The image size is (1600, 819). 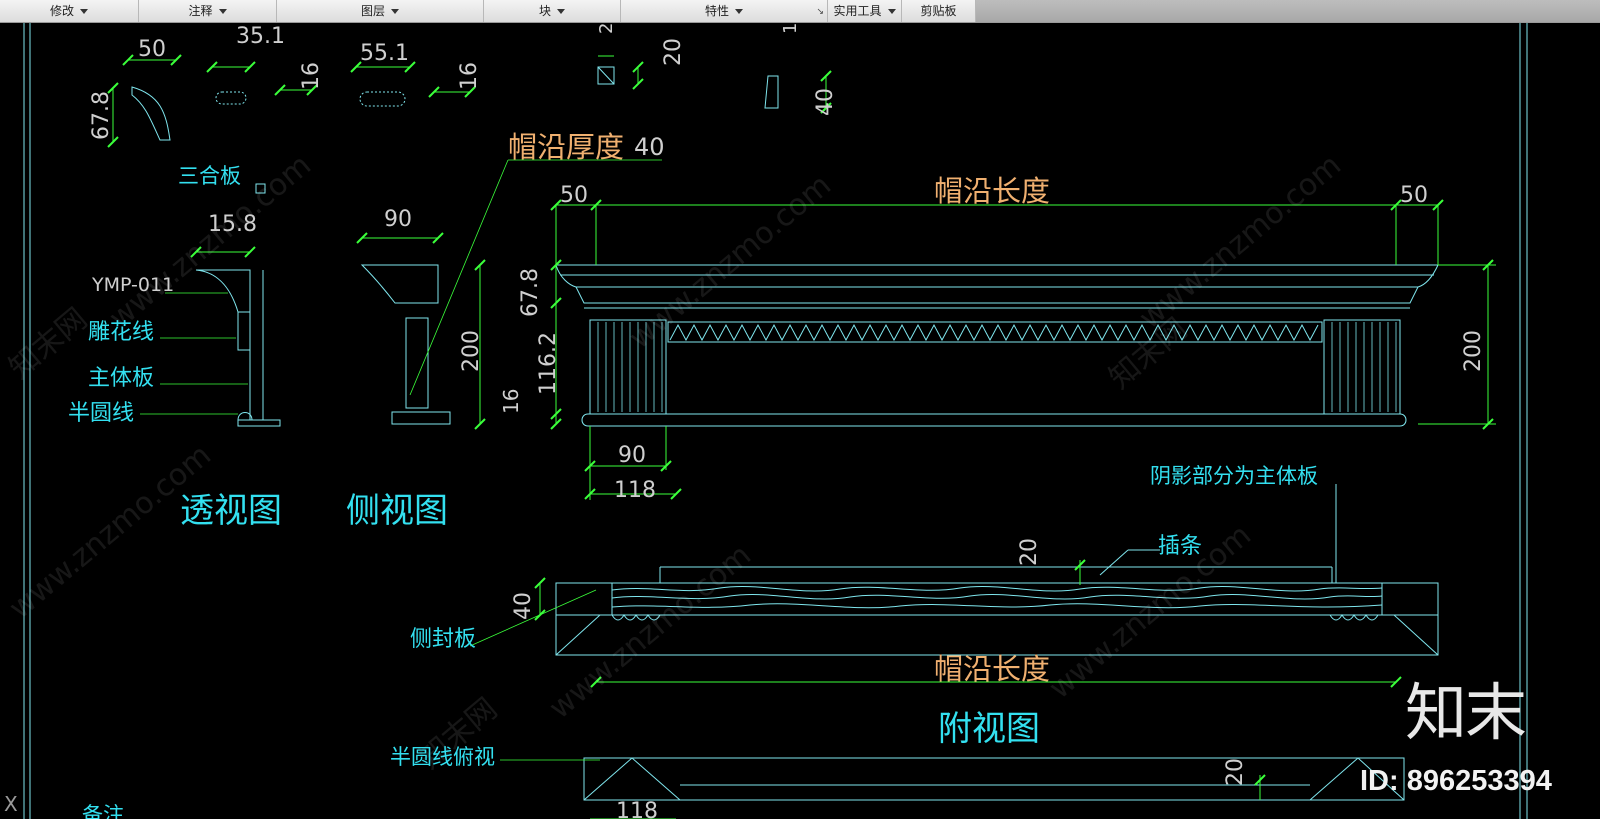 What do you see at coordinates (544, 11) in the screenshot?
I see `panel-label: 块` at bounding box center [544, 11].